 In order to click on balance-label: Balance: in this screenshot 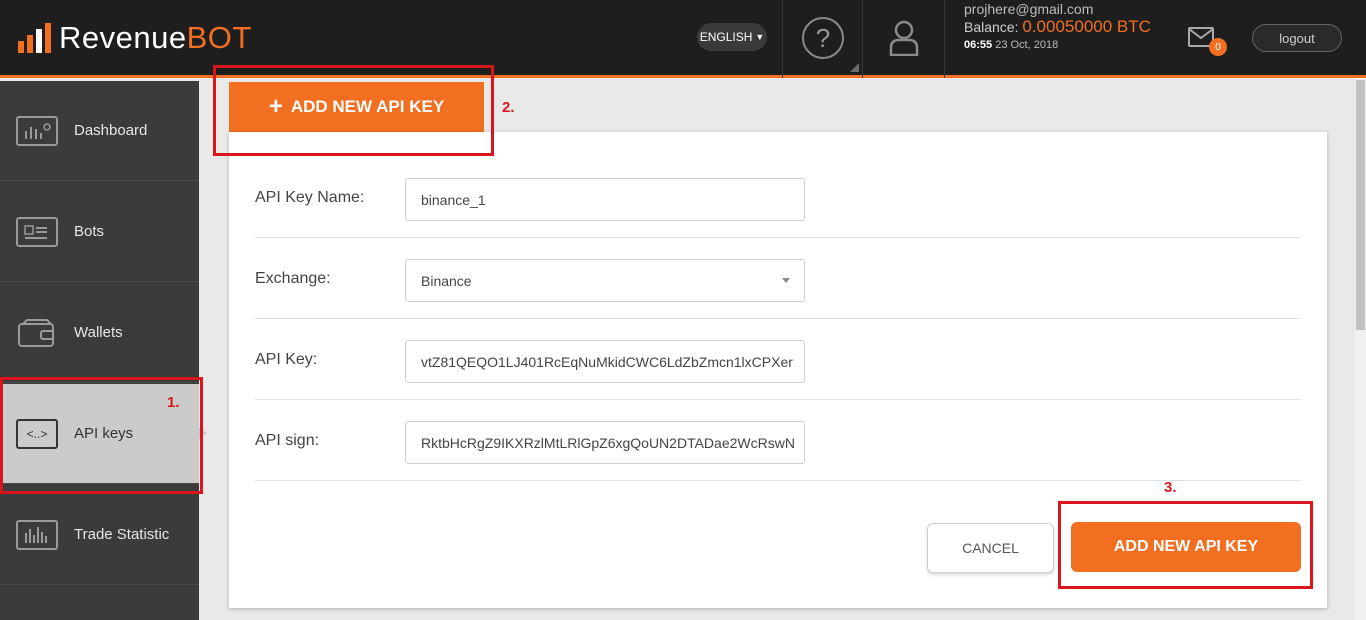, I will do `click(991, 27)`.